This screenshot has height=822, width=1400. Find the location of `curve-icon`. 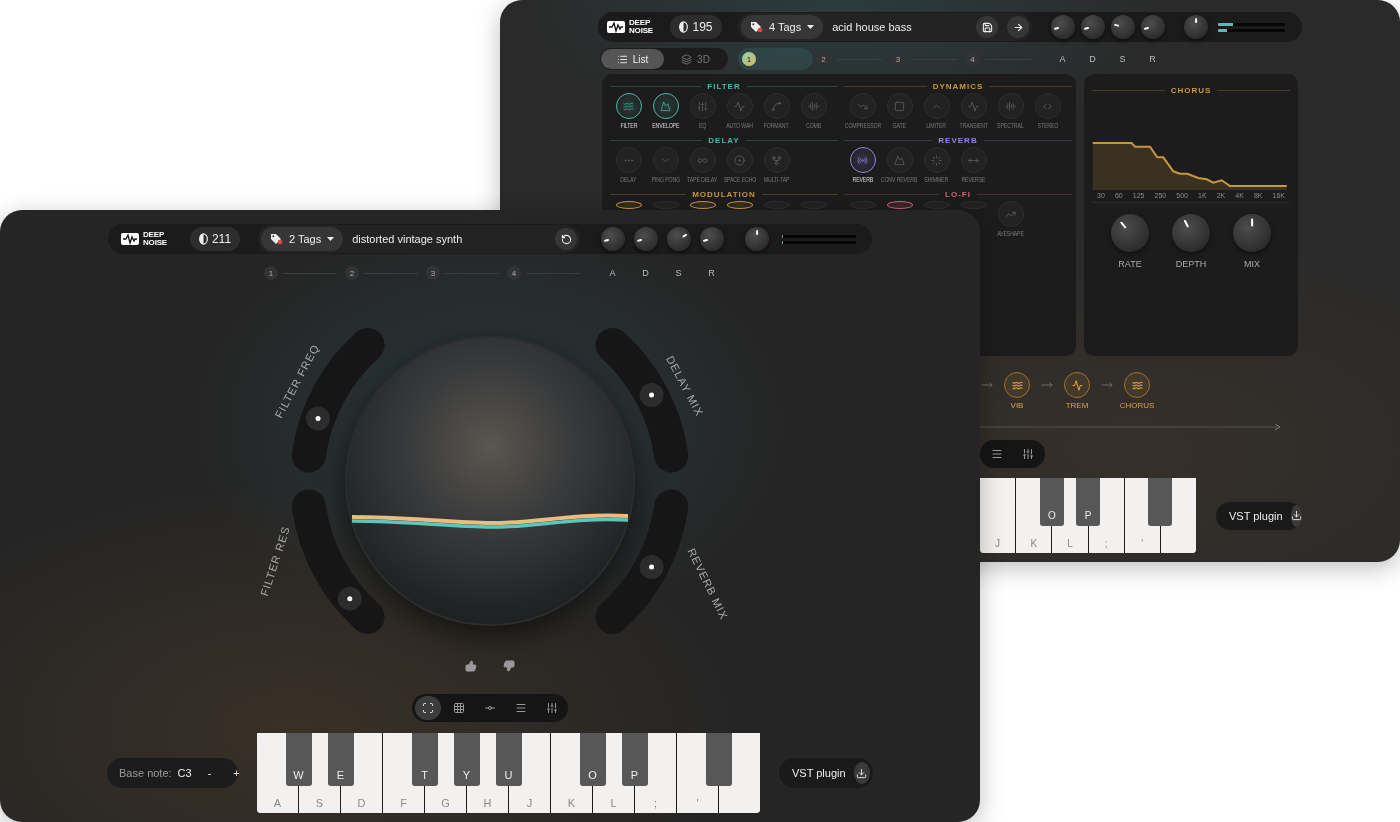

curve-icon is located at coordinates (776, 106).